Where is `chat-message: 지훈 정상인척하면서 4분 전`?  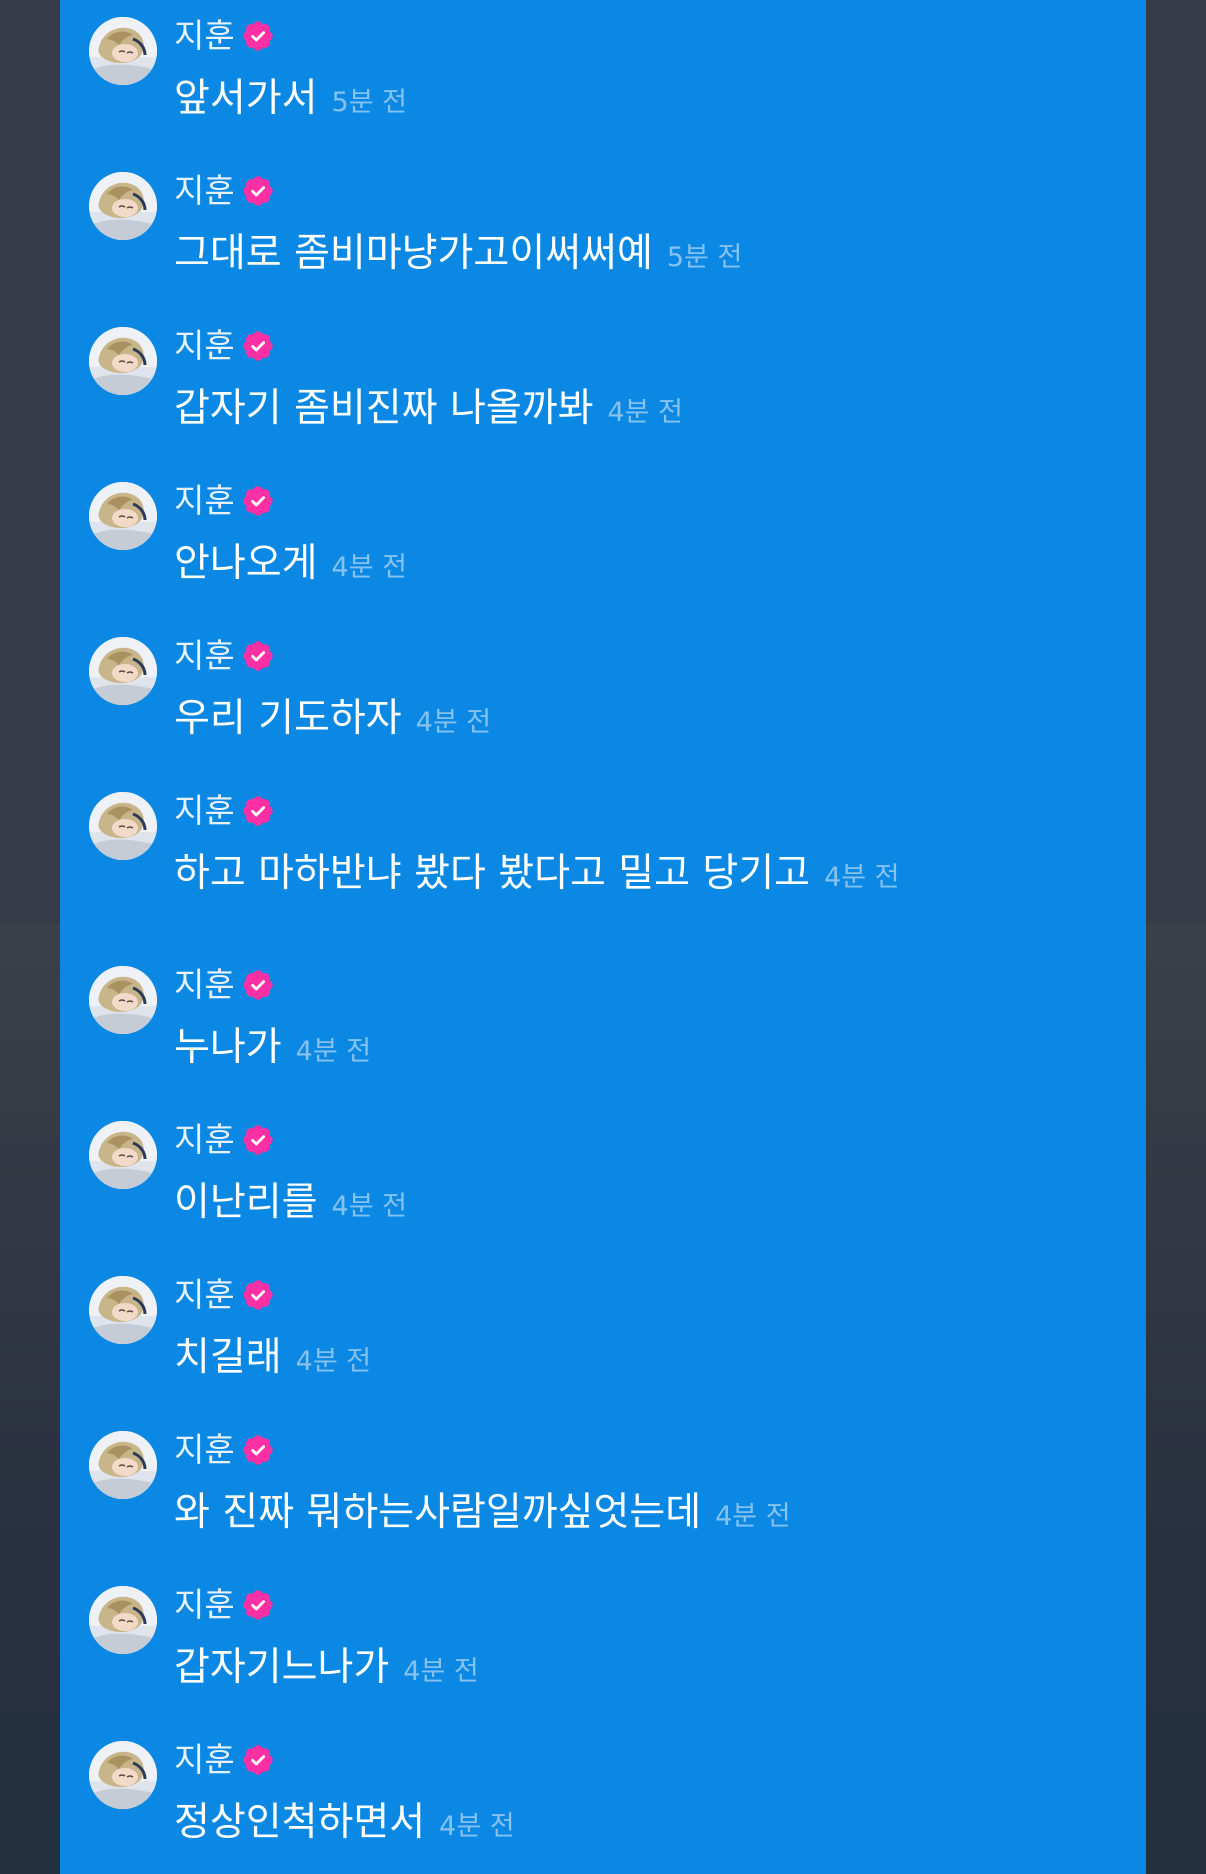 chat-message: 지훈 정상인척하면서 4분 전 is located at coordinates (609, 1794).